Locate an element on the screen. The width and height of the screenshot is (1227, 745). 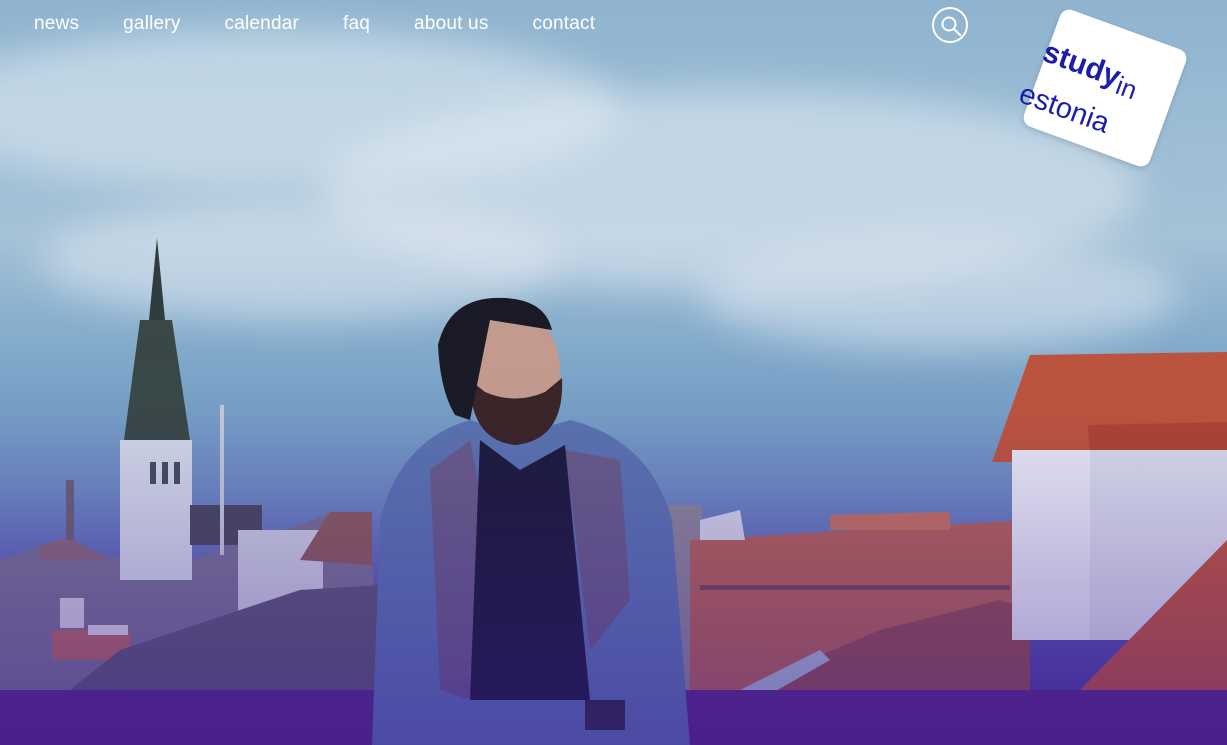
nav-item-contact: contact is located at coordinates (564, 24).